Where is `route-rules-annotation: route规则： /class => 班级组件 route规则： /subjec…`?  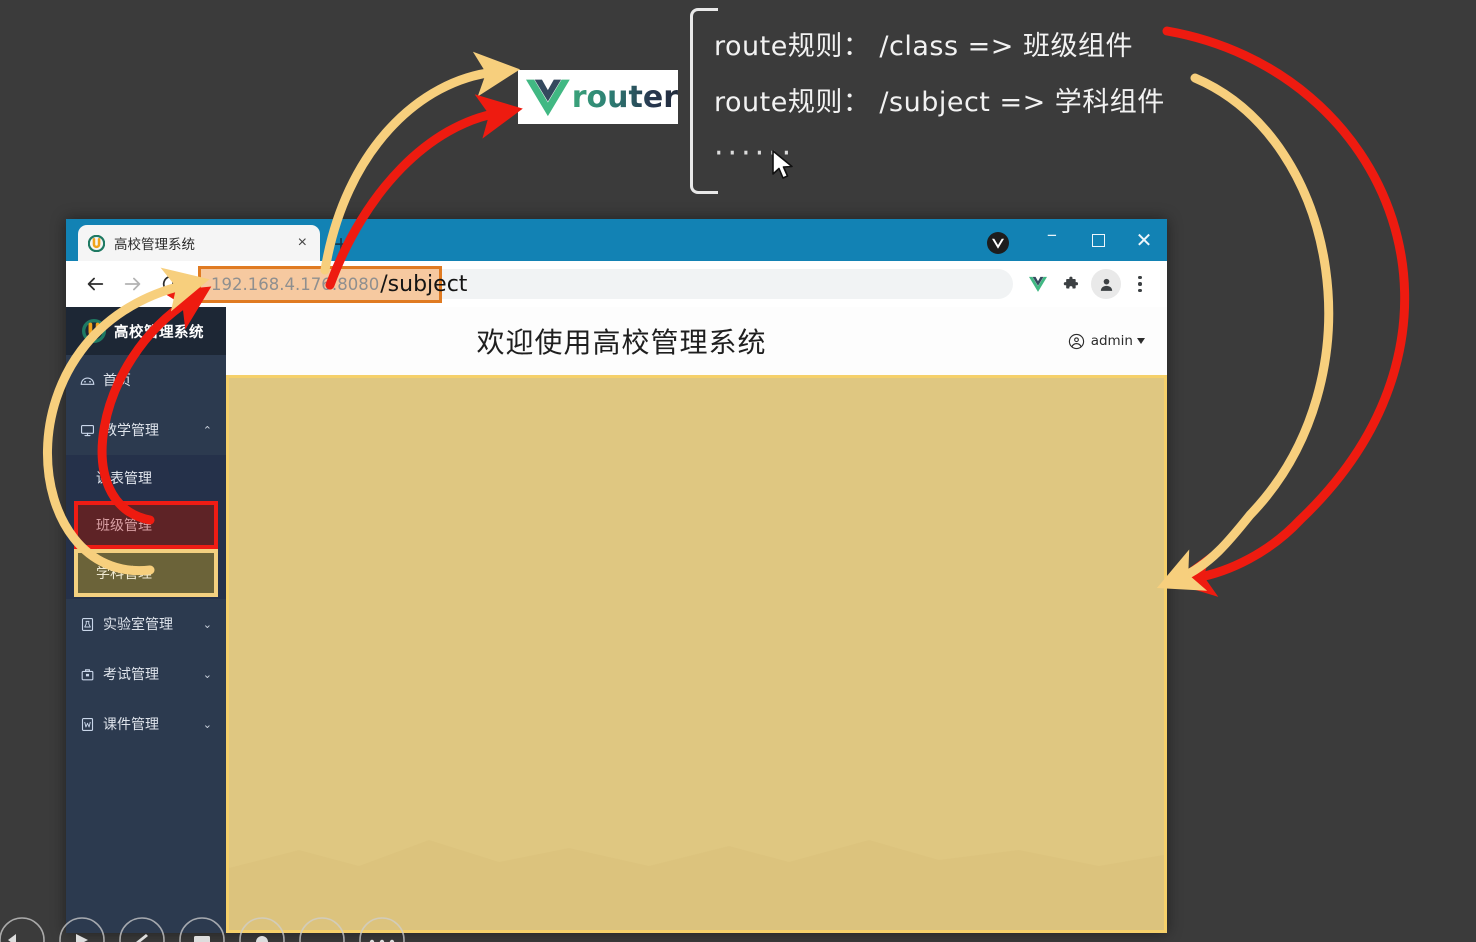 route-rules-annotation: route规则： /class => 班级组件 route规则： /subjec… is located at coordinates (940, 101).